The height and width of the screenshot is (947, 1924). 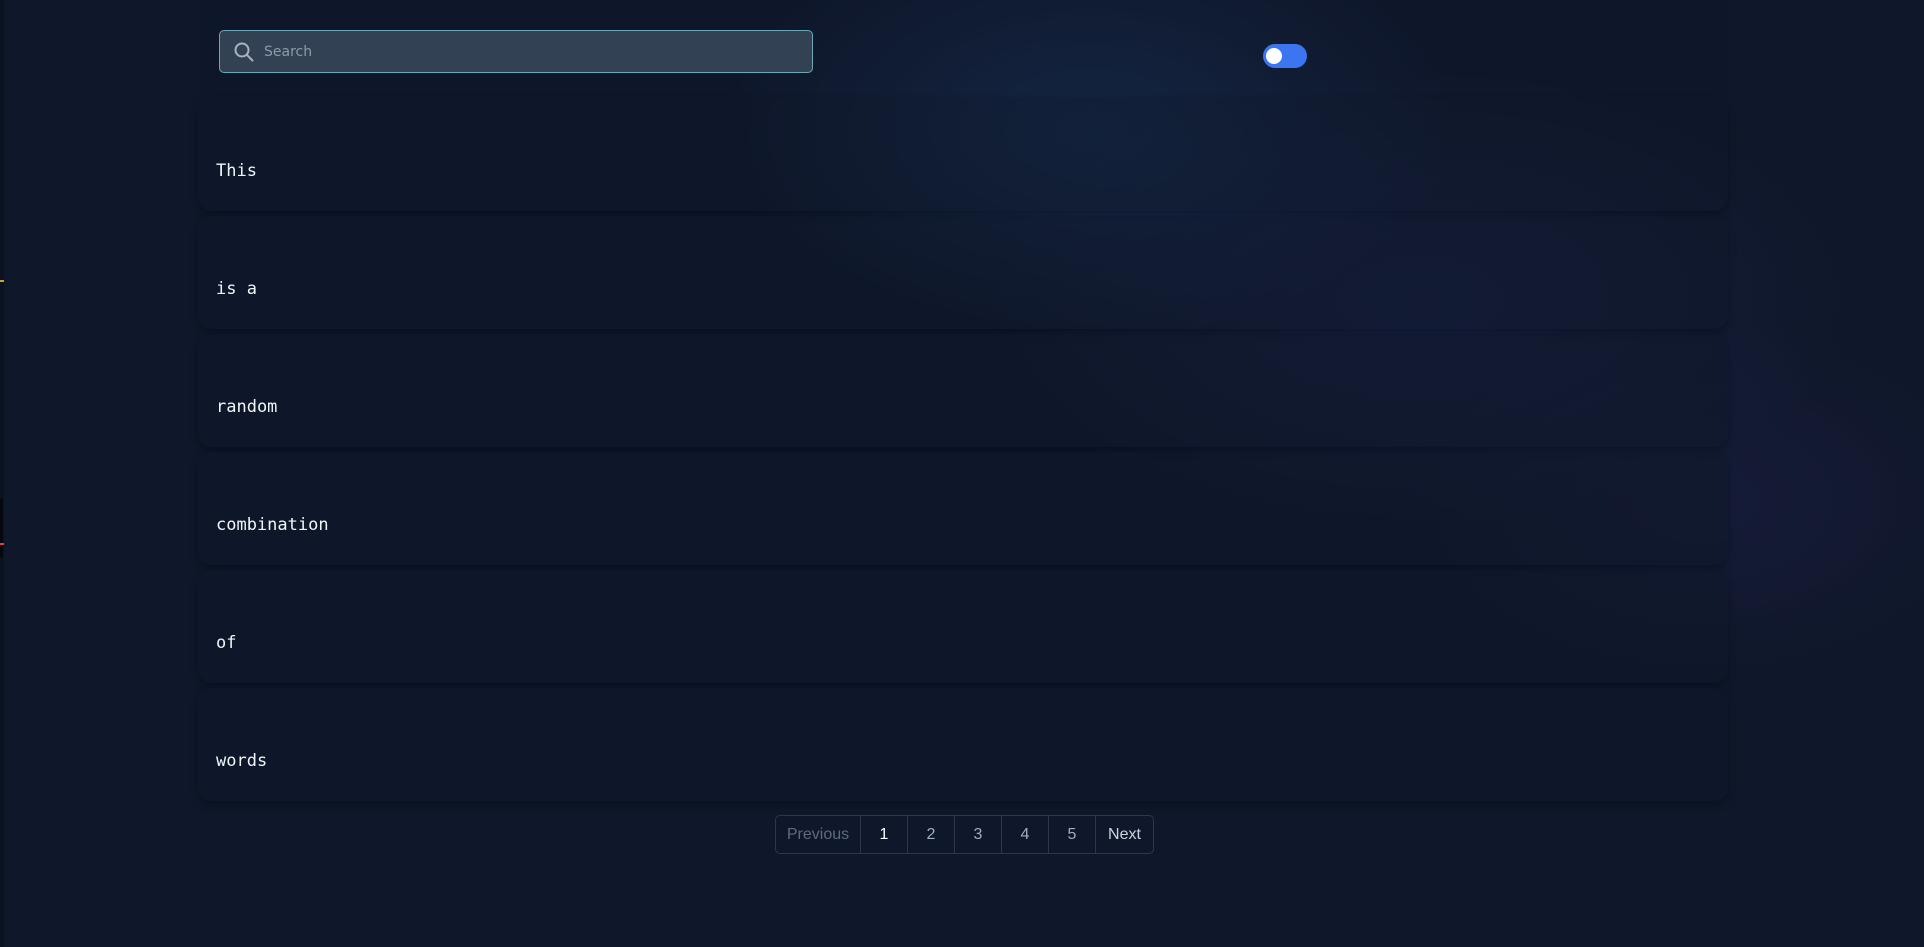 I want to click on list-item: of, so click(x=963, y=626).